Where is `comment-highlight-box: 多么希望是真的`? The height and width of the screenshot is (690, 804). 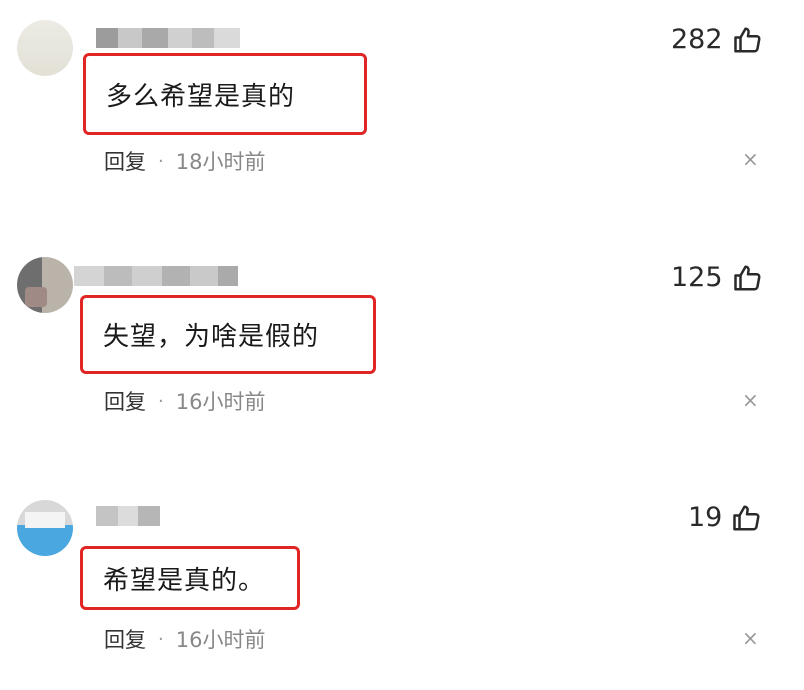
comment-highlight-box: 多么希望是真的 is located at coordinates (225, 94).